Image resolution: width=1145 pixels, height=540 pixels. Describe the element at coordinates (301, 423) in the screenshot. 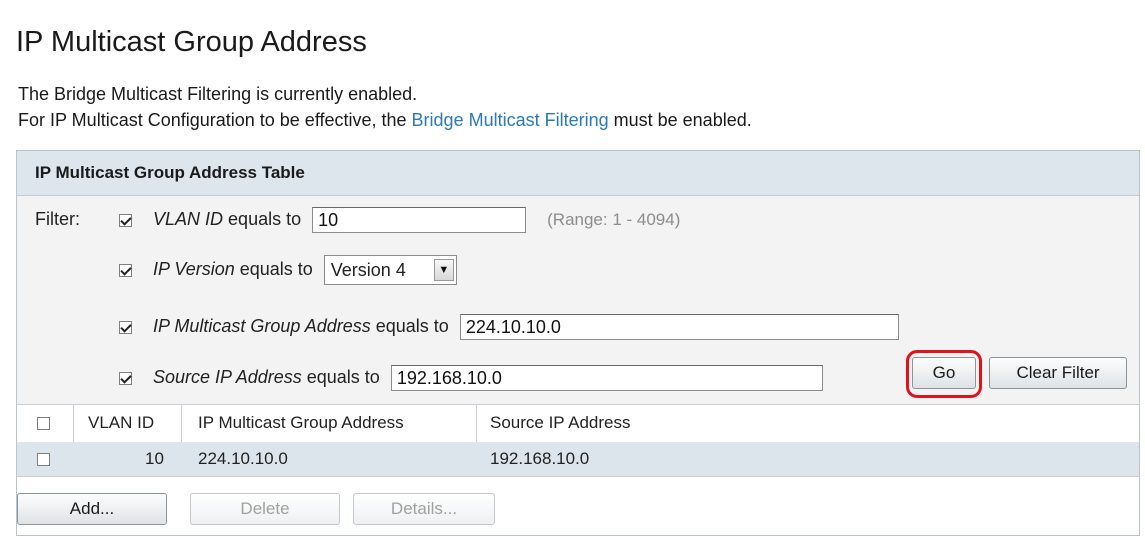

I see `column-group-address: IP Multicast Group Address` at that location.